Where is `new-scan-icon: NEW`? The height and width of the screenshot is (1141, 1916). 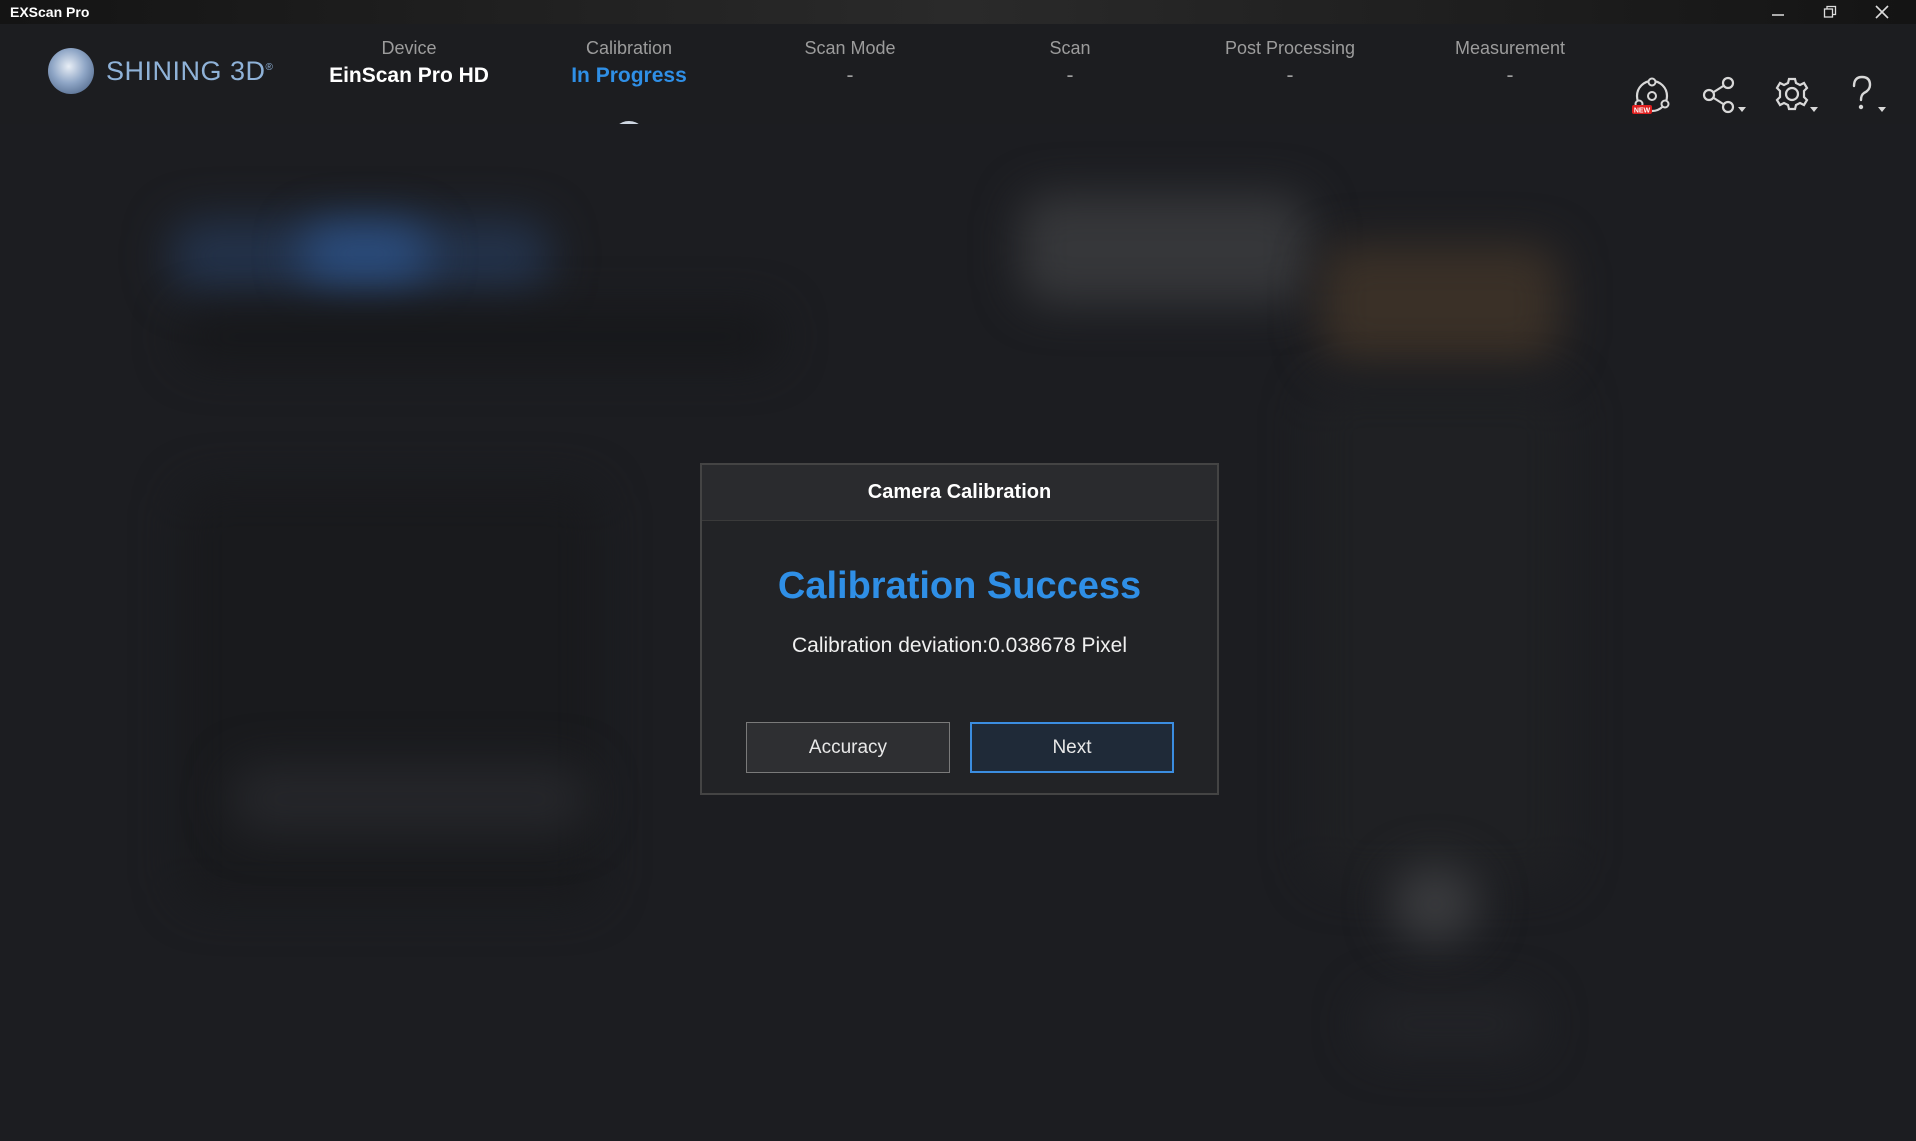 new-scan-icon: NEW is located at coordinates (1651, 96).